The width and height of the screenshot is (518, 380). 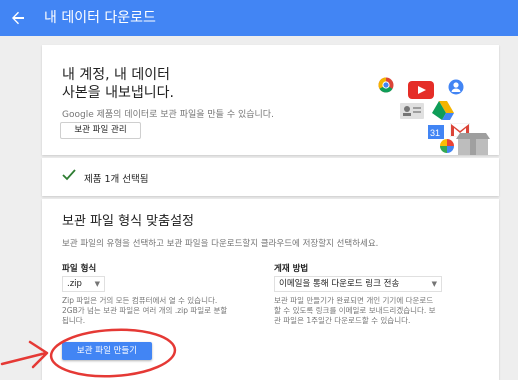 What do you see at coordinates (386, 85) in the screenshot?
I see `chrome-icon` at bounding box center [386, 85].